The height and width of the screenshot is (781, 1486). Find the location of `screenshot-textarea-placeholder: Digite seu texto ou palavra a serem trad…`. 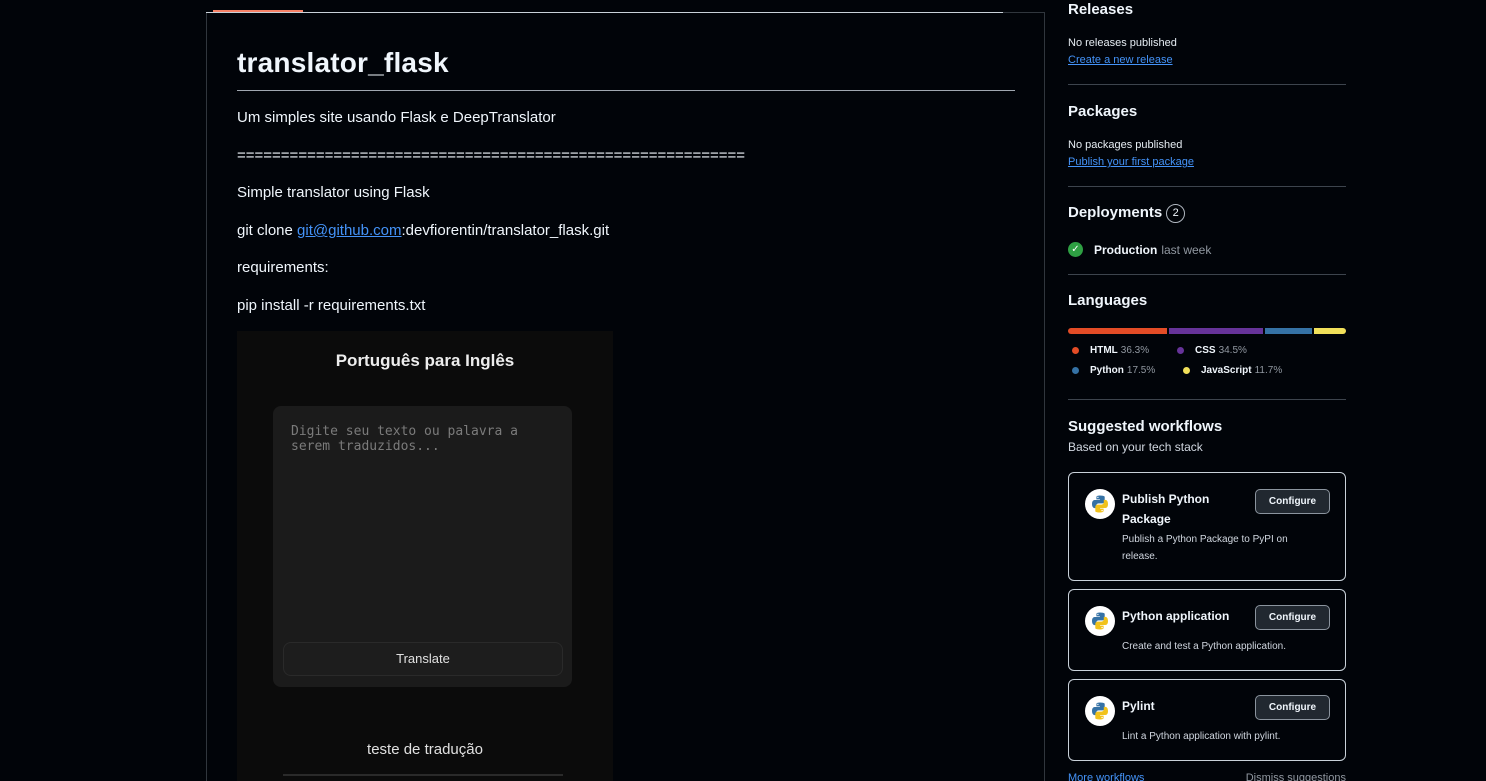

screenshot-textarea-placeholder: Digite seu texto ou palavra a serem trad… is located at coordinates (404, 439).